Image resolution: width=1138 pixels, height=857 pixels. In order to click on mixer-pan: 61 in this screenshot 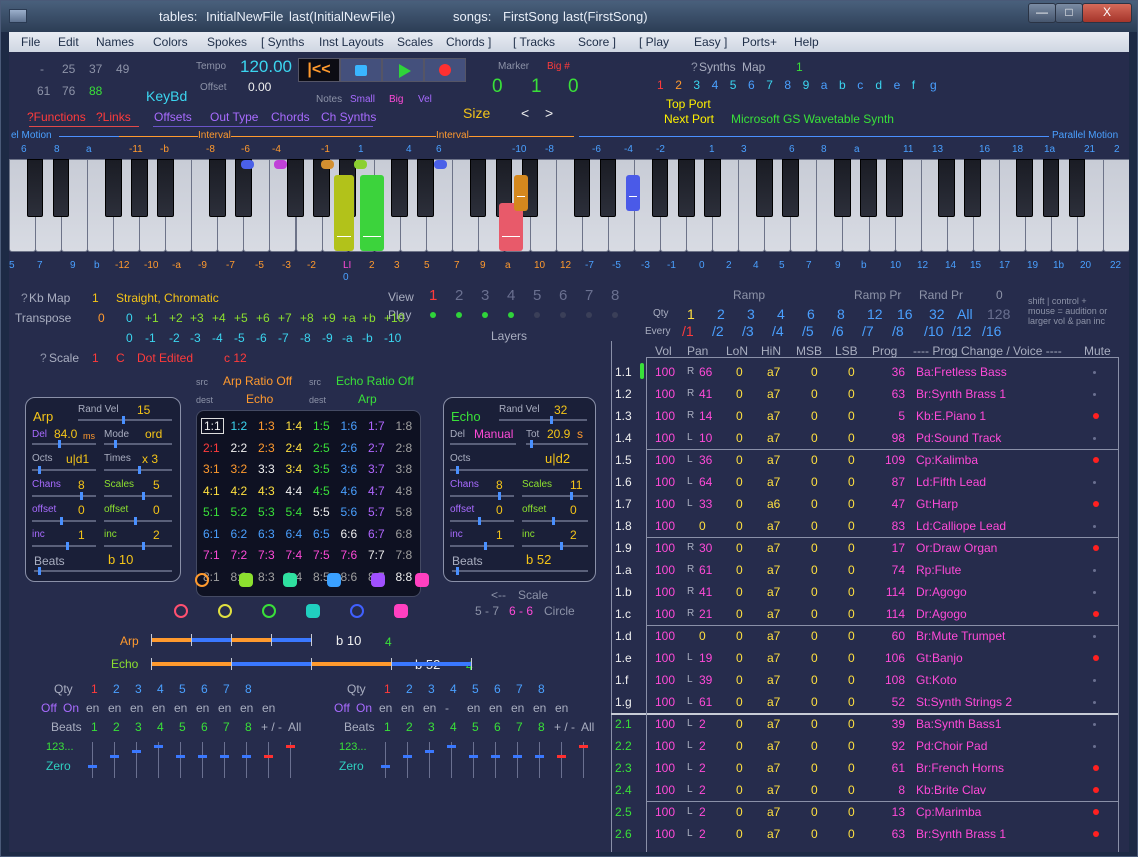, I will do `click(705, 702)`.